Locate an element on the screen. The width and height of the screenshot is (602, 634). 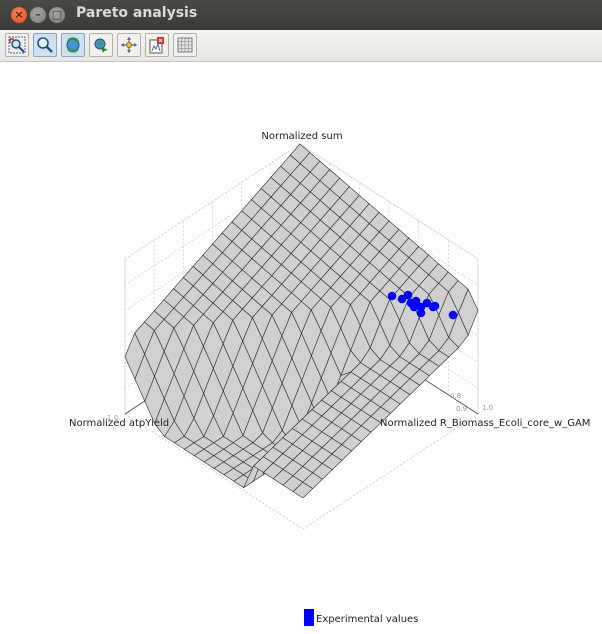
scale-button is located at coordinates (129, 45).